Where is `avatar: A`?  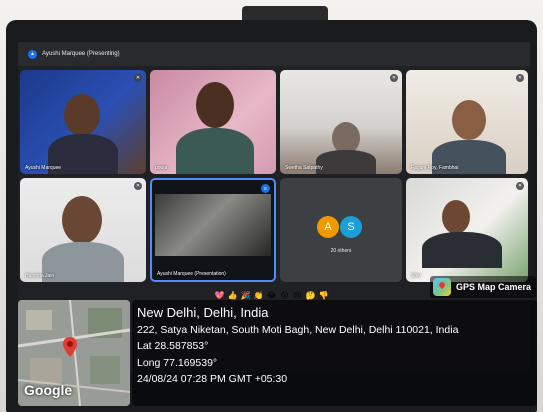 avatar: A is located at coordinates (328, 227).